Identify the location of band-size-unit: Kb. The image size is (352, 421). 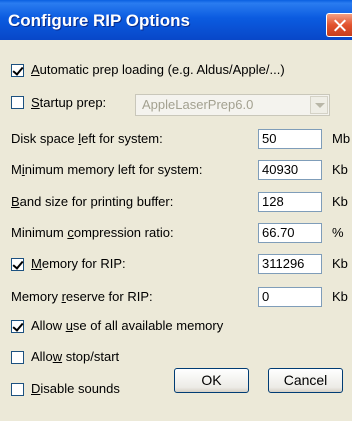
(340, 201).